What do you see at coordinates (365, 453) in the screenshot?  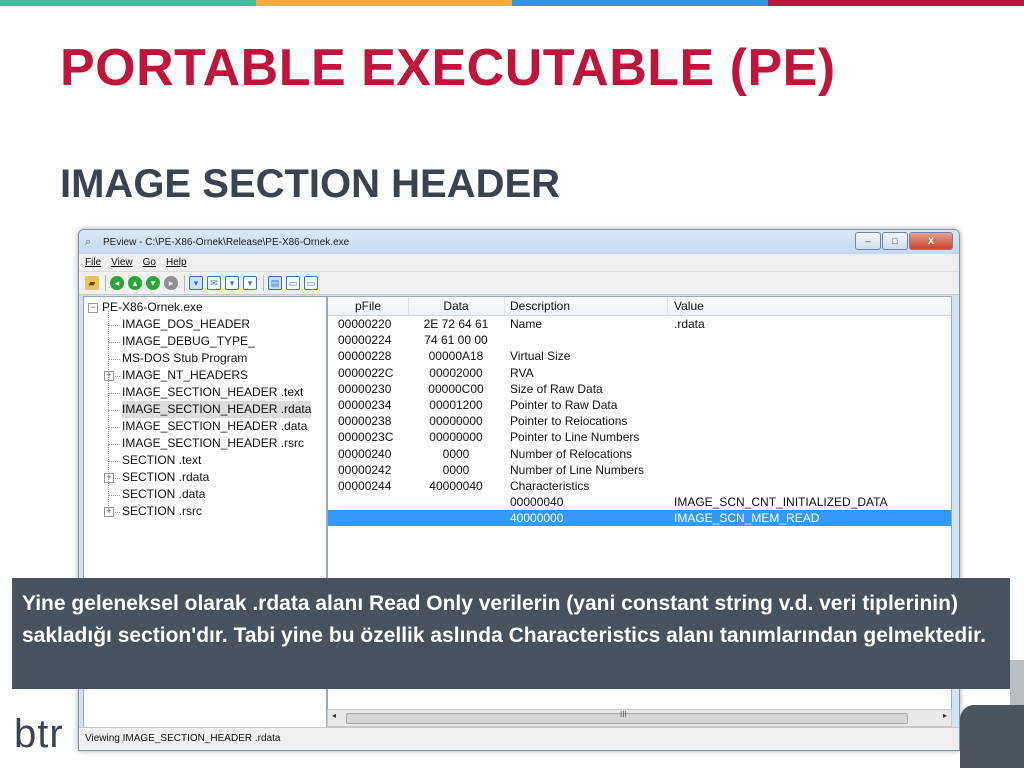 I see `cell-pfile: 00000240` at bounding box center [365, 453].